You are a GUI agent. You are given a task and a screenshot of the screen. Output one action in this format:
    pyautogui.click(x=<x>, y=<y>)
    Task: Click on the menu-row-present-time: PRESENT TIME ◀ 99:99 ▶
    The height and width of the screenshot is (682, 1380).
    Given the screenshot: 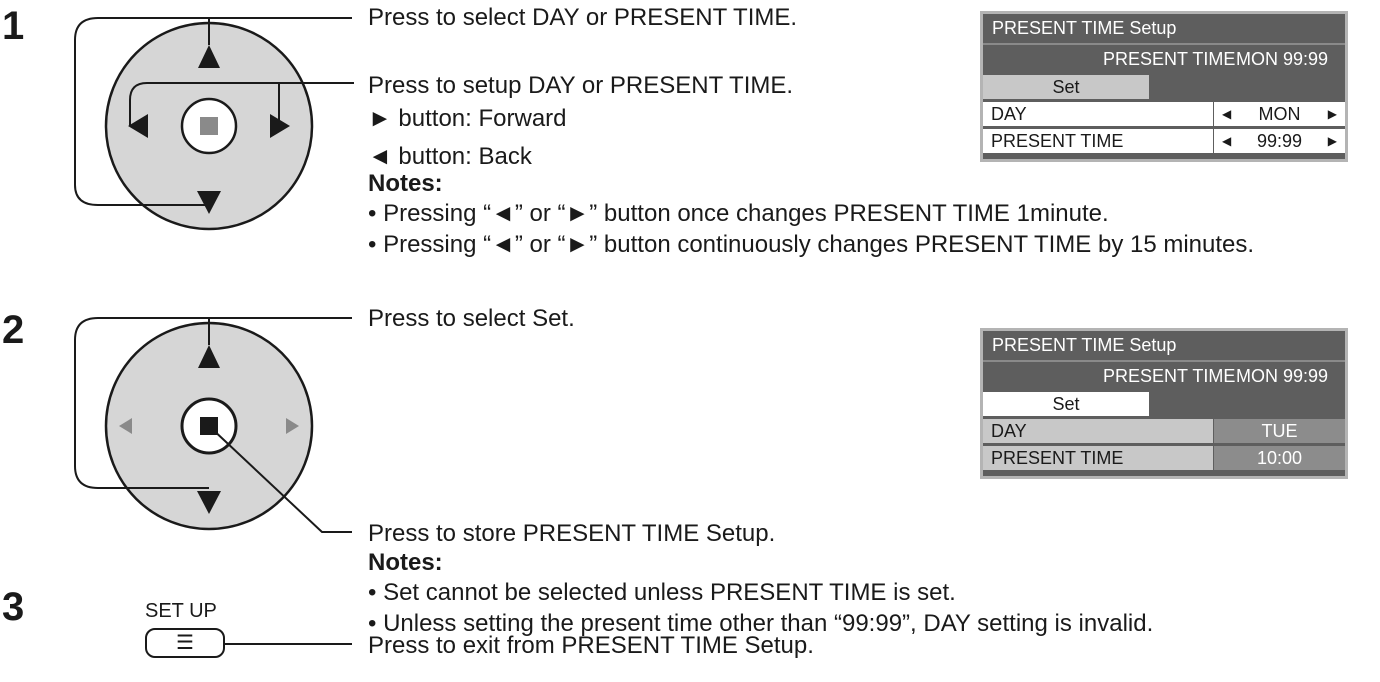 What is the action you would take?
    pyautogui.click(x=1164, y=141)
    